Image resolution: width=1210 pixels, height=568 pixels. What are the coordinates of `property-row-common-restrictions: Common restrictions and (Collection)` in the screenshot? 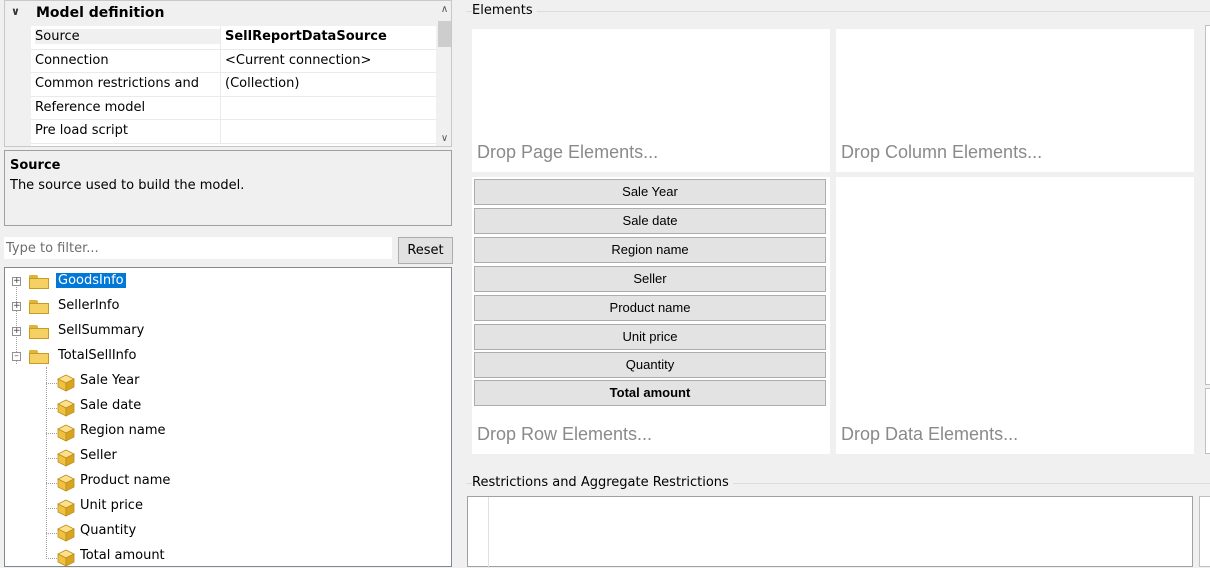 It's located at (233, 85).